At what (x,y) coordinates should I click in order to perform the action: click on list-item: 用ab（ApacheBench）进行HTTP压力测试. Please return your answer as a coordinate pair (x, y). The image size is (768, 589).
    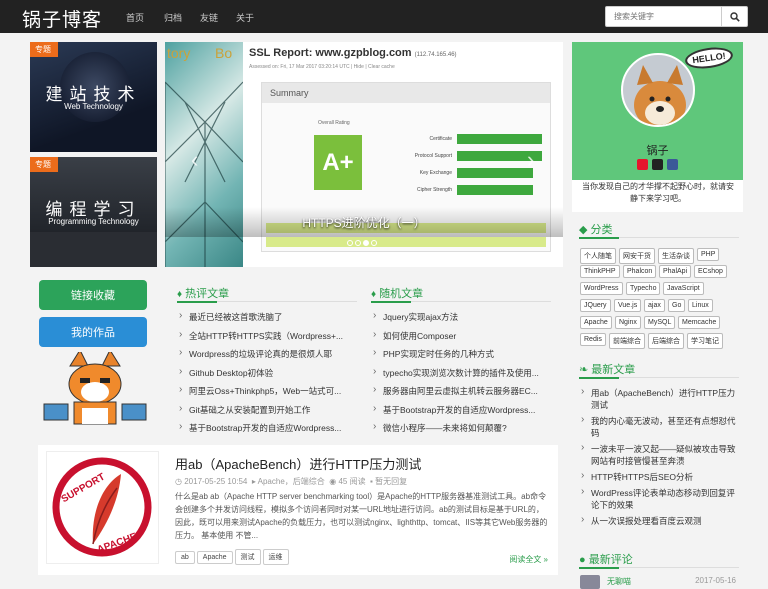
    Looking at the image, I should click on (660, 399).